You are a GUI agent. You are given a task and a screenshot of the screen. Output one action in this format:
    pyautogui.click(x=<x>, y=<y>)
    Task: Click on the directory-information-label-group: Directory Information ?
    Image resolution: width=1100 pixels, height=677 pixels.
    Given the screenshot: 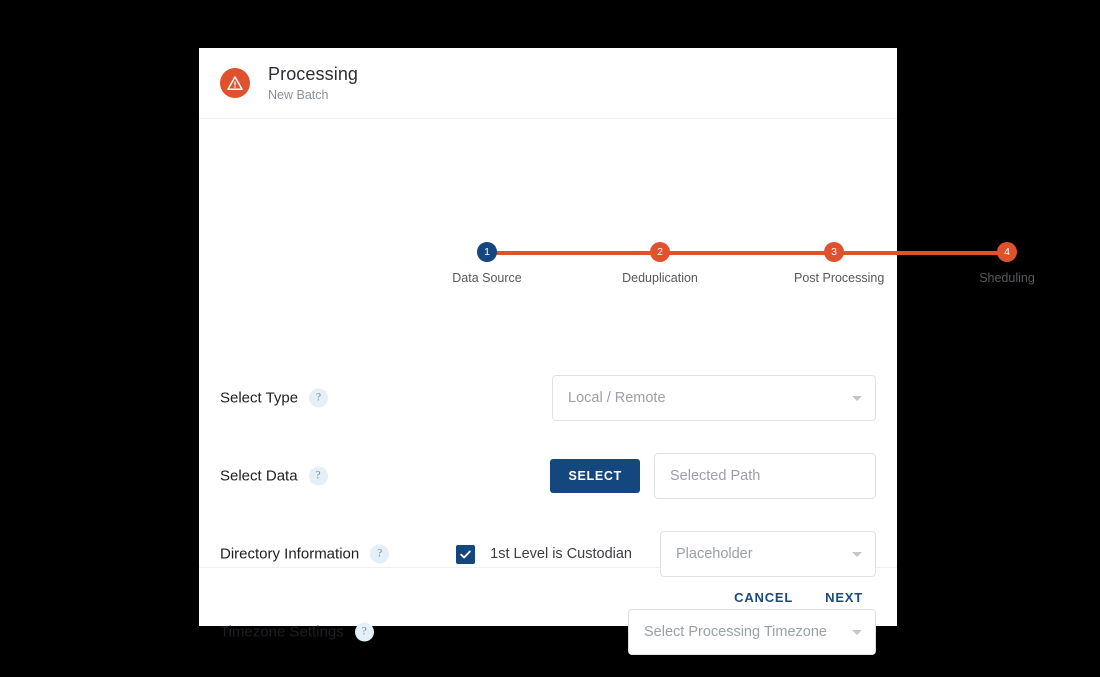 What is the action you would take?
    pyautogui.click(x=305, y=554)
    